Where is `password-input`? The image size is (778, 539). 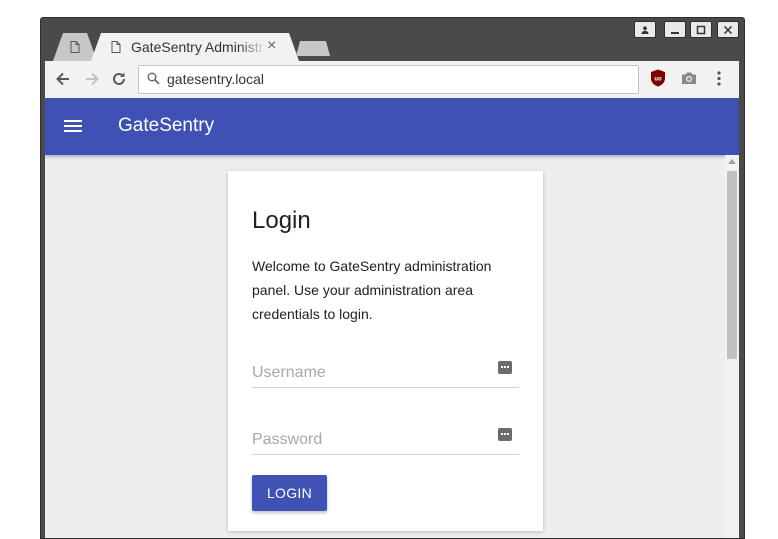
password-input is located at coordinates (369, 440).